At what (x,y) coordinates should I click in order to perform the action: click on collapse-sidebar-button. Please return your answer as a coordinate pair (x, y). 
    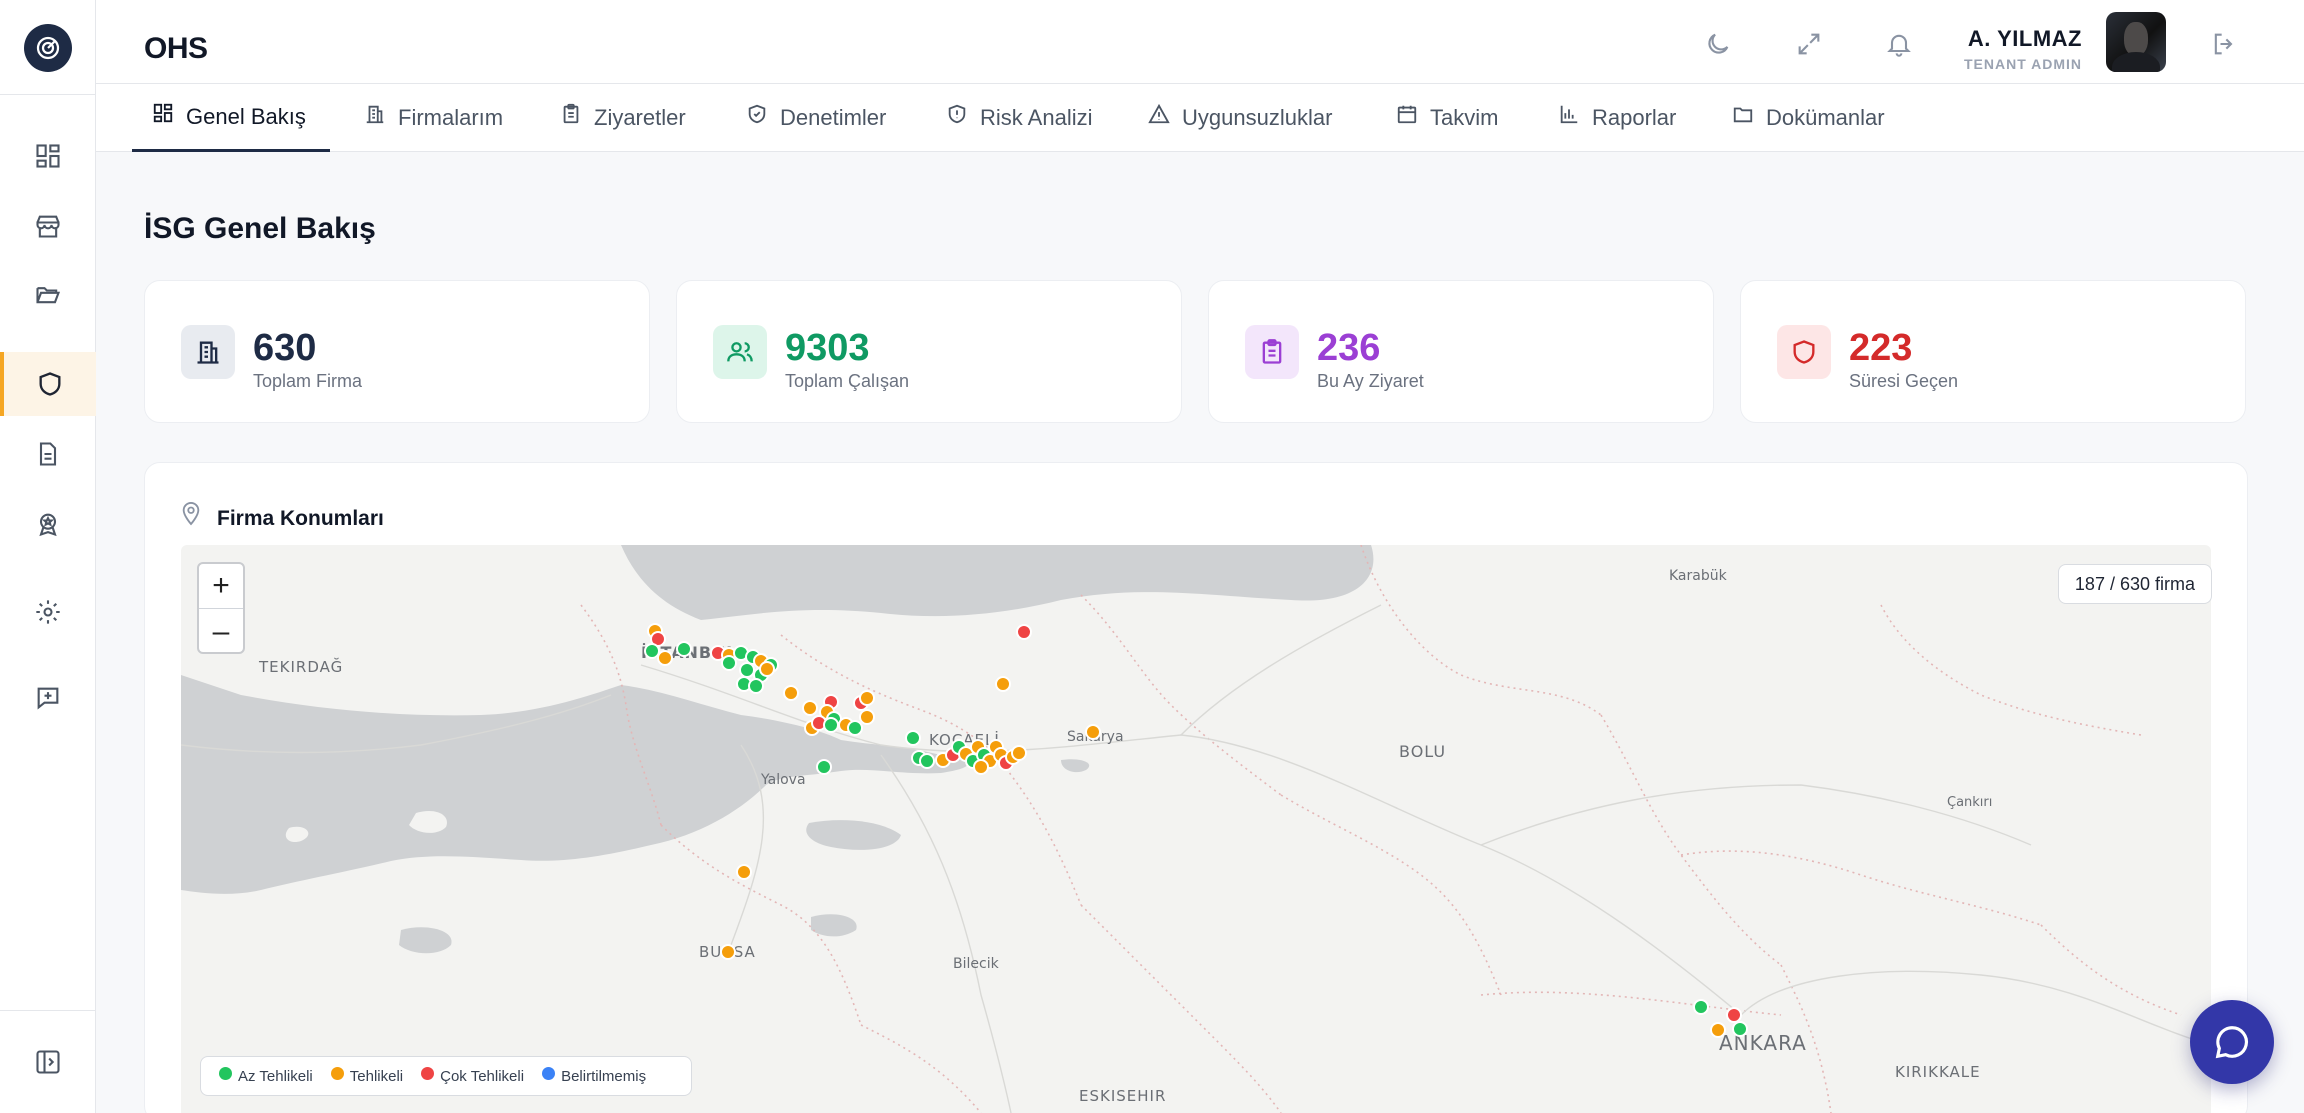
    Looking at the image, I should click on (48, 1062).